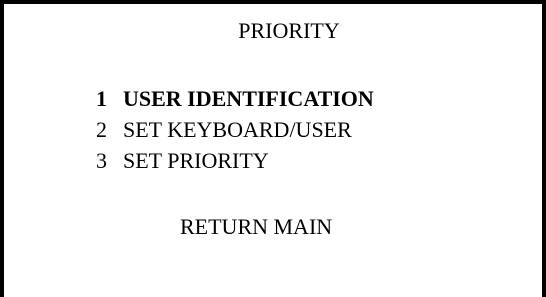 Image resolution: width=546 pixels, height=297 pixels. What do you see at coordinates (289, 30) in the screenshot?
I see `screen-title: PRIORITY` at bounding box center [289, 30].